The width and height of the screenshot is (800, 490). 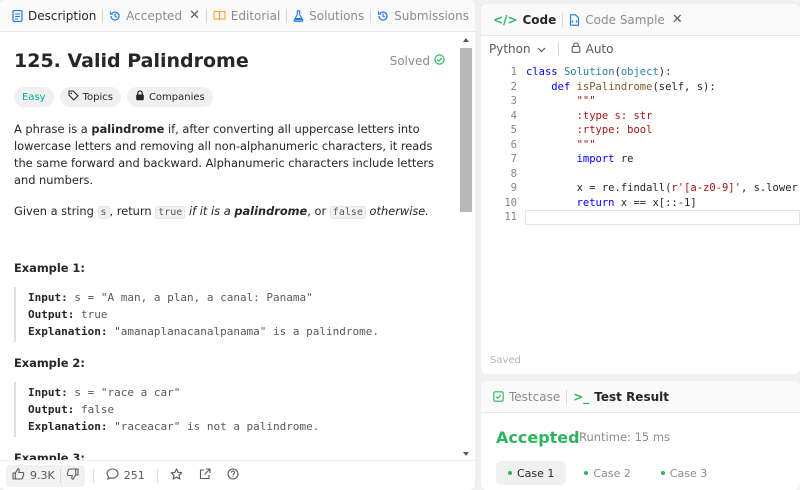 What do you see at coordinates (625, 19) in the screenshot?
I see `tab-code-sample: Code Sample ✕` at bounding box center [625, 19].